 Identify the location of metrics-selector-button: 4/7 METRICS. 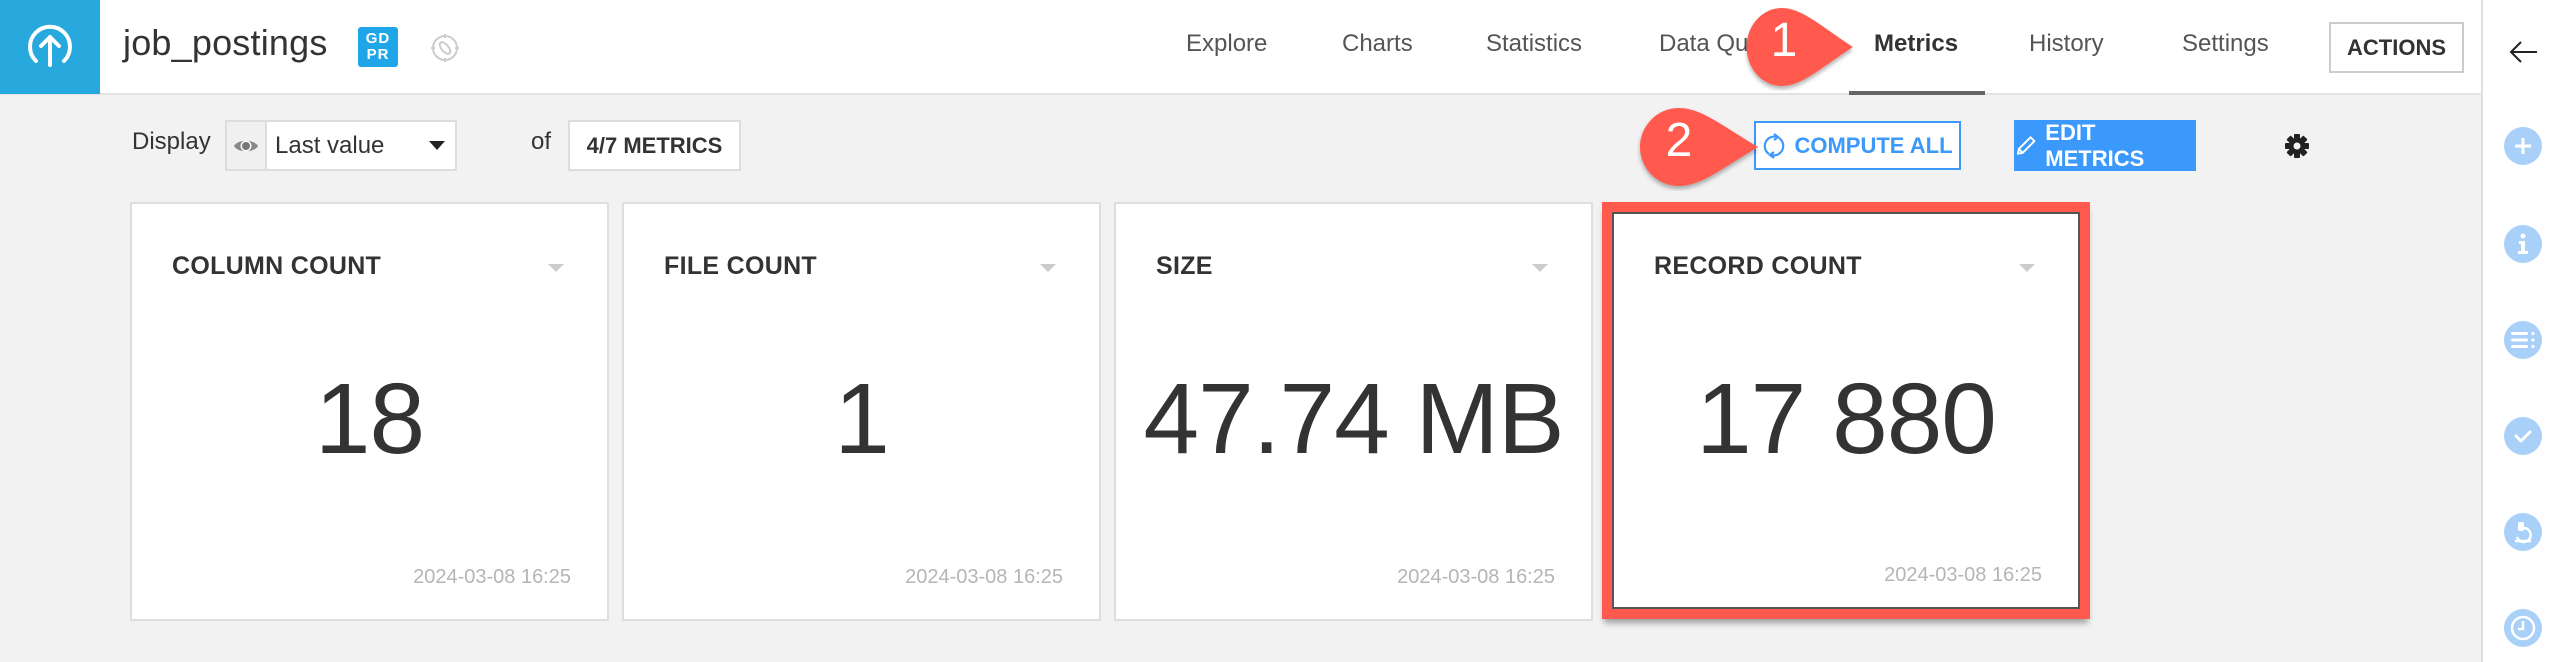
(654, 145).